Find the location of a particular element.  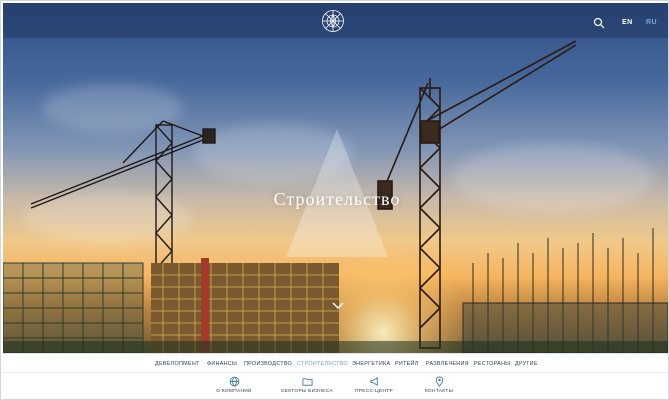

building-under-construction is located at coordinates (245, 305).